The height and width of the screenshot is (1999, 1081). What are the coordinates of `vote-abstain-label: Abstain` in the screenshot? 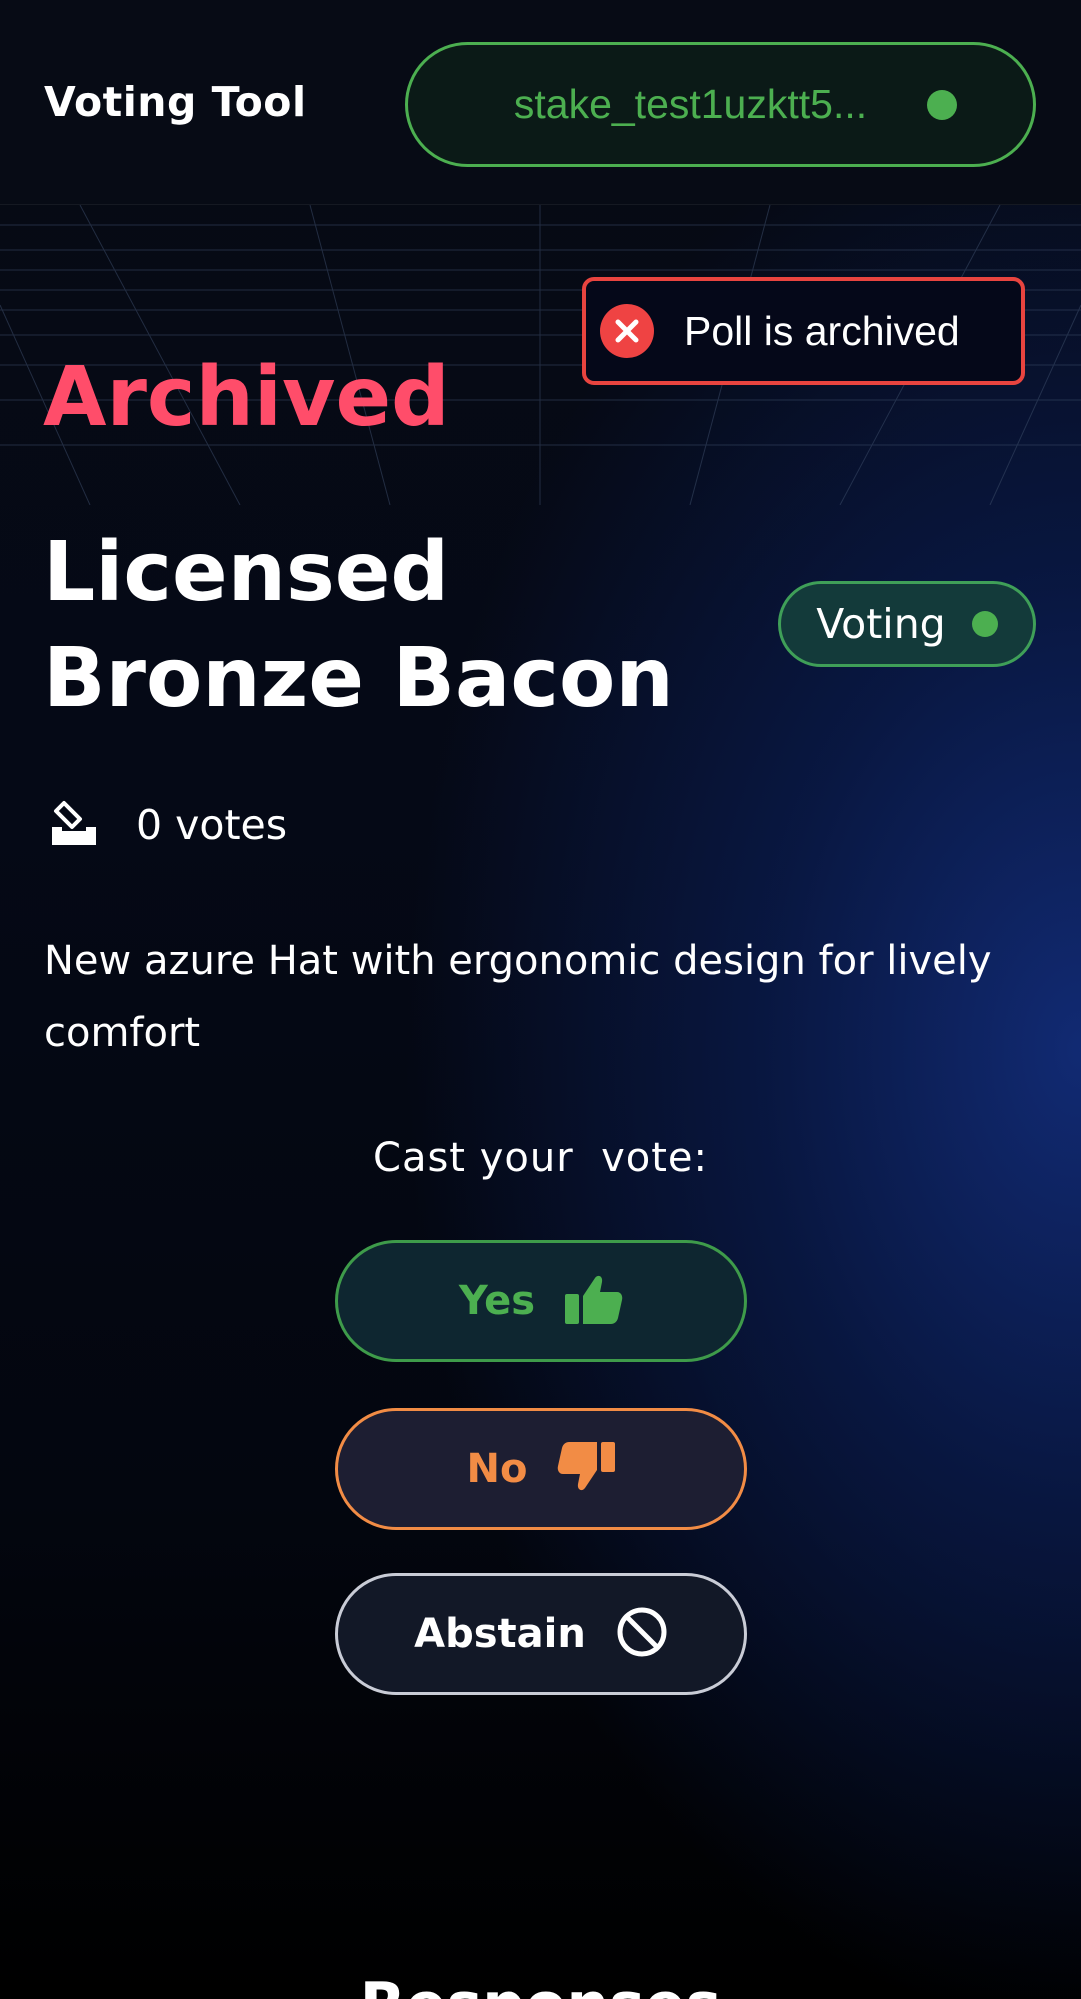 It's located at (500, 1634).